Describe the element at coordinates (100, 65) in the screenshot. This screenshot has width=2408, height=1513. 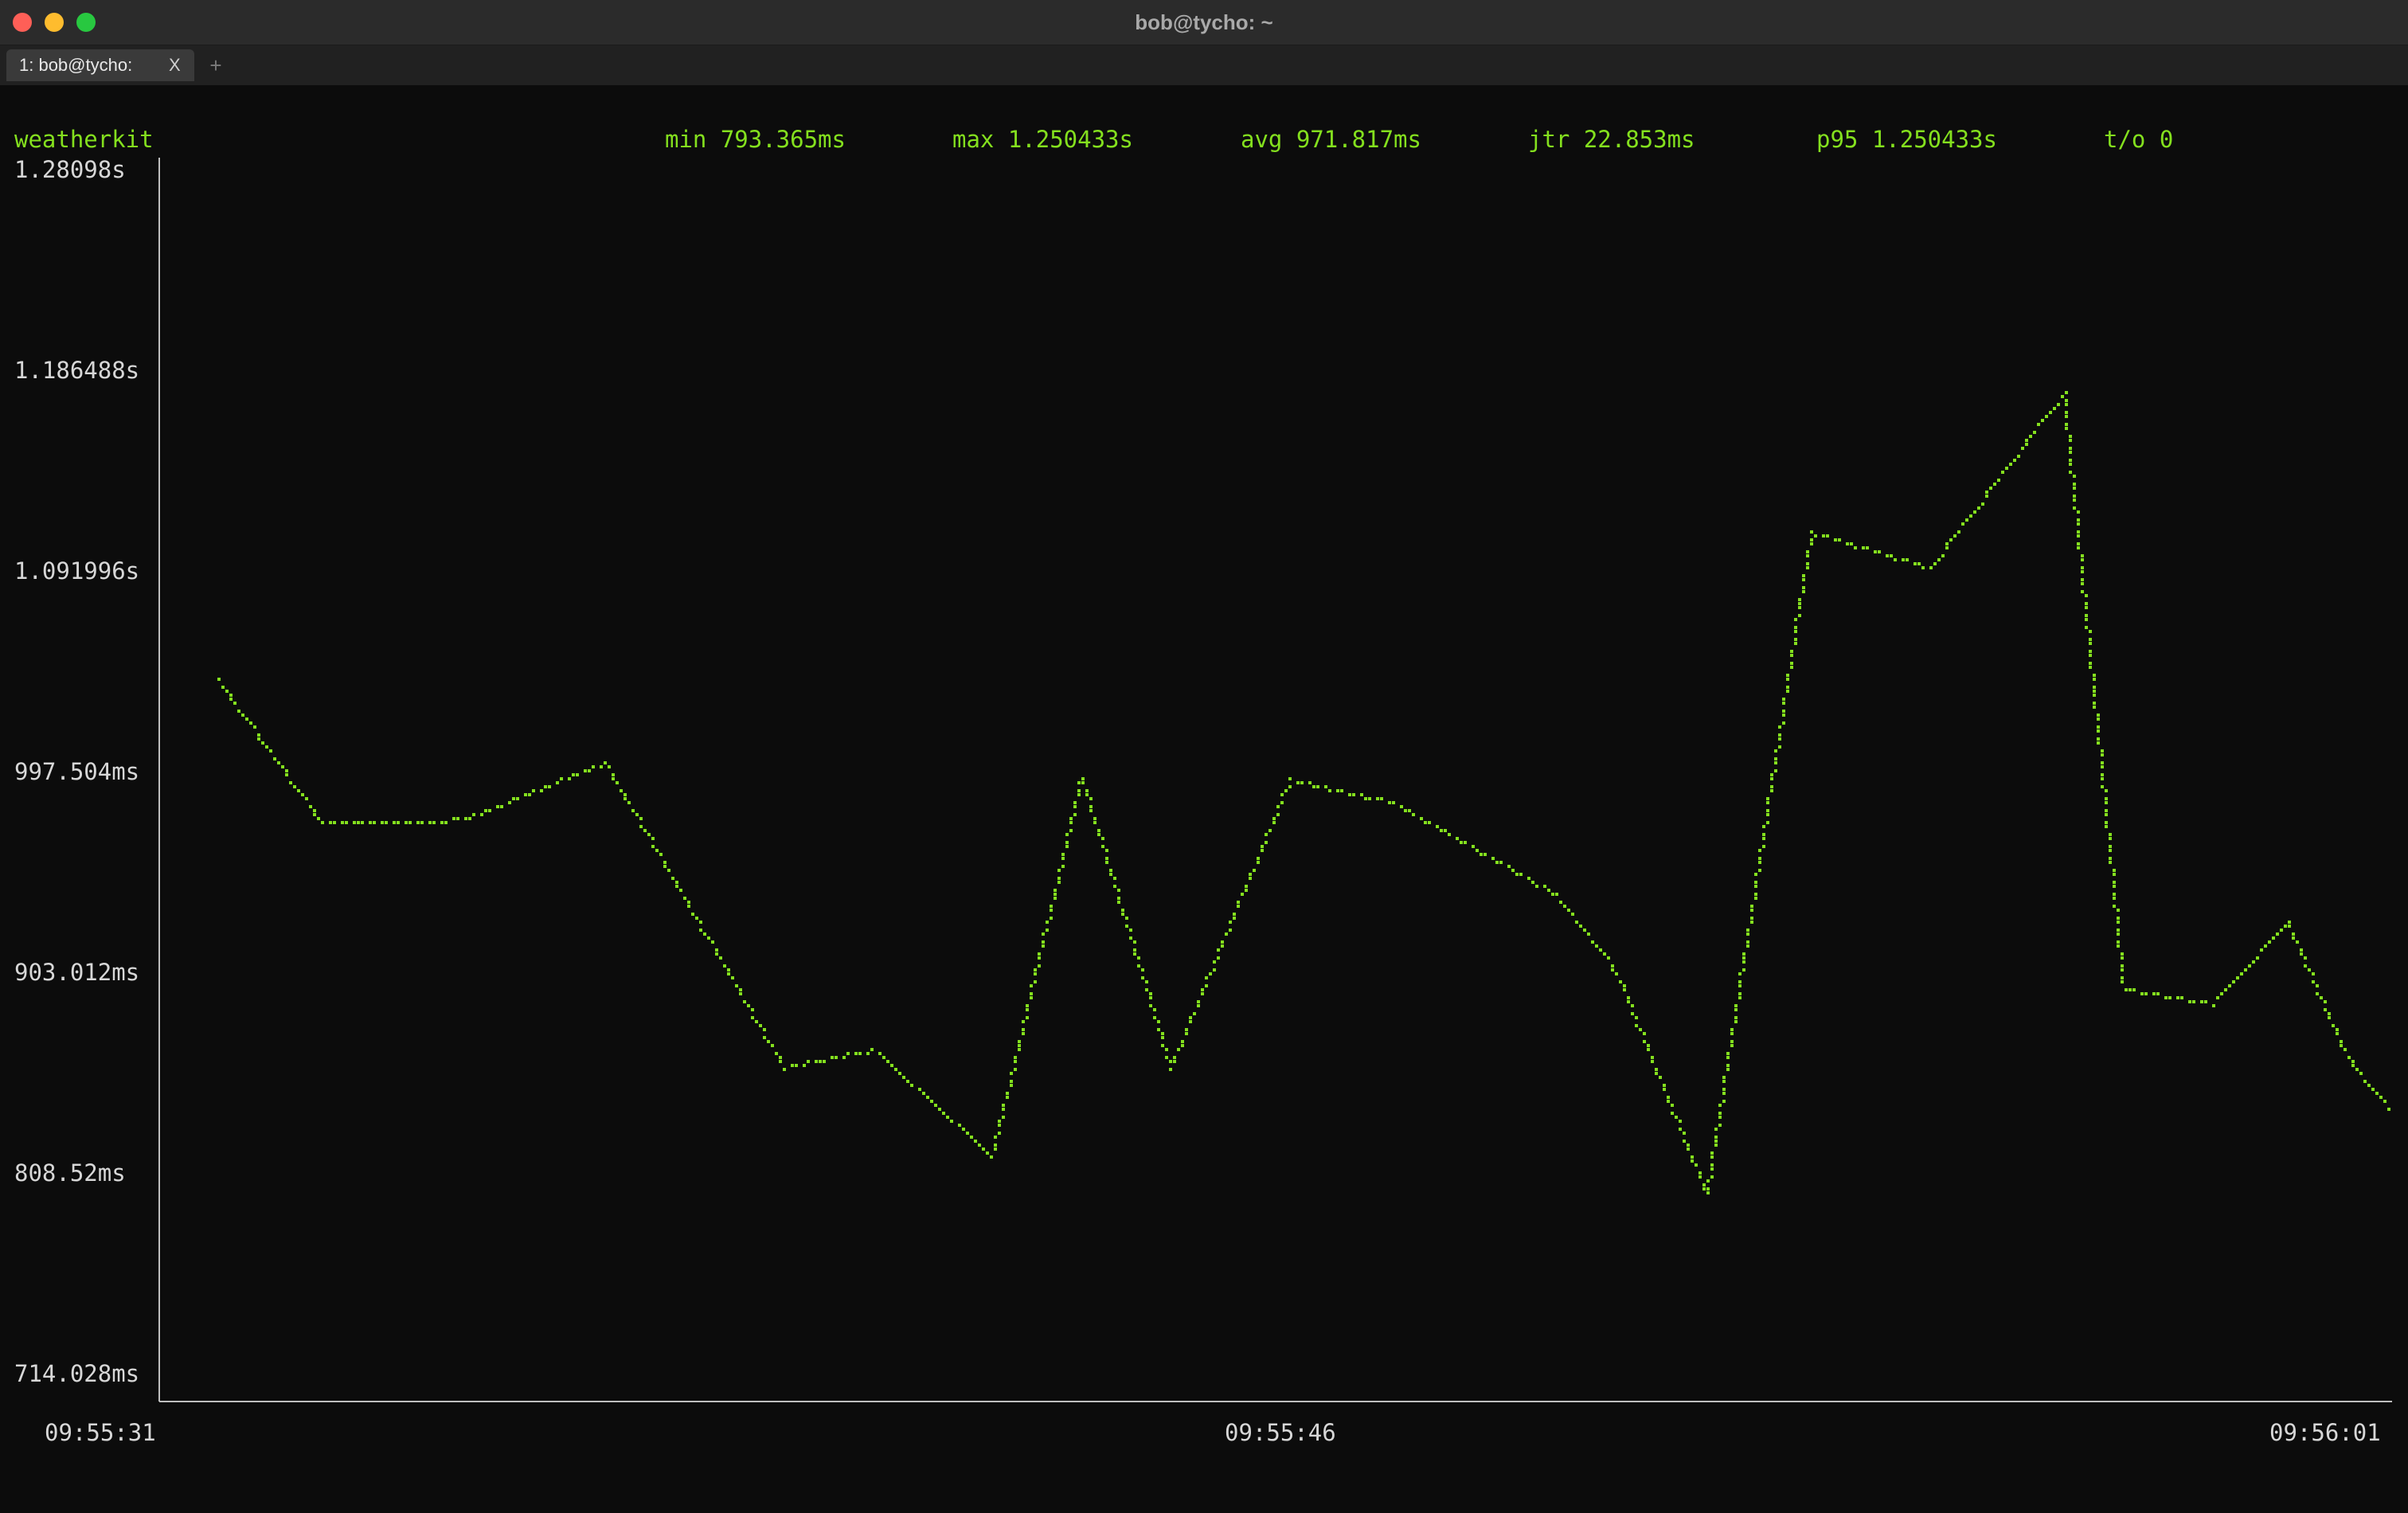
I see `tab-bob-tycho: 1: bob@tycho: X` at that location.